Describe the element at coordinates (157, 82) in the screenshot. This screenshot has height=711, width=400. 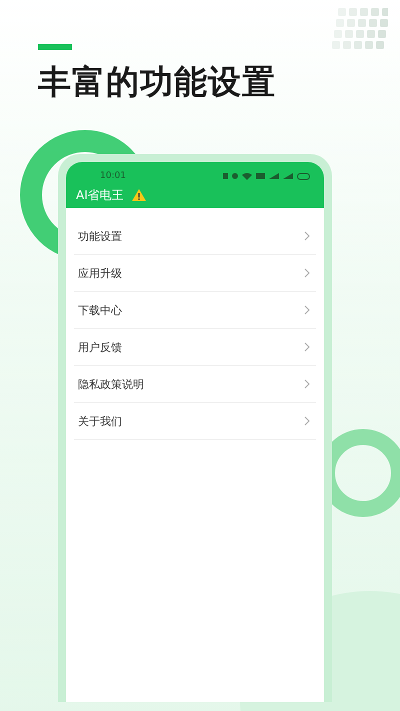
I see `headline: 丰富的功能设置` at that location.